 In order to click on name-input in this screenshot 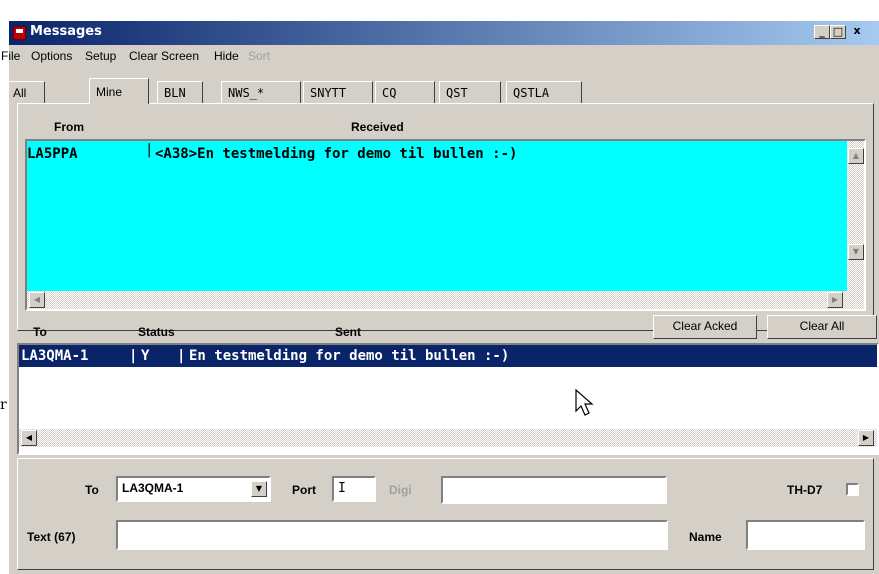, I will do `click(805, 535)`.